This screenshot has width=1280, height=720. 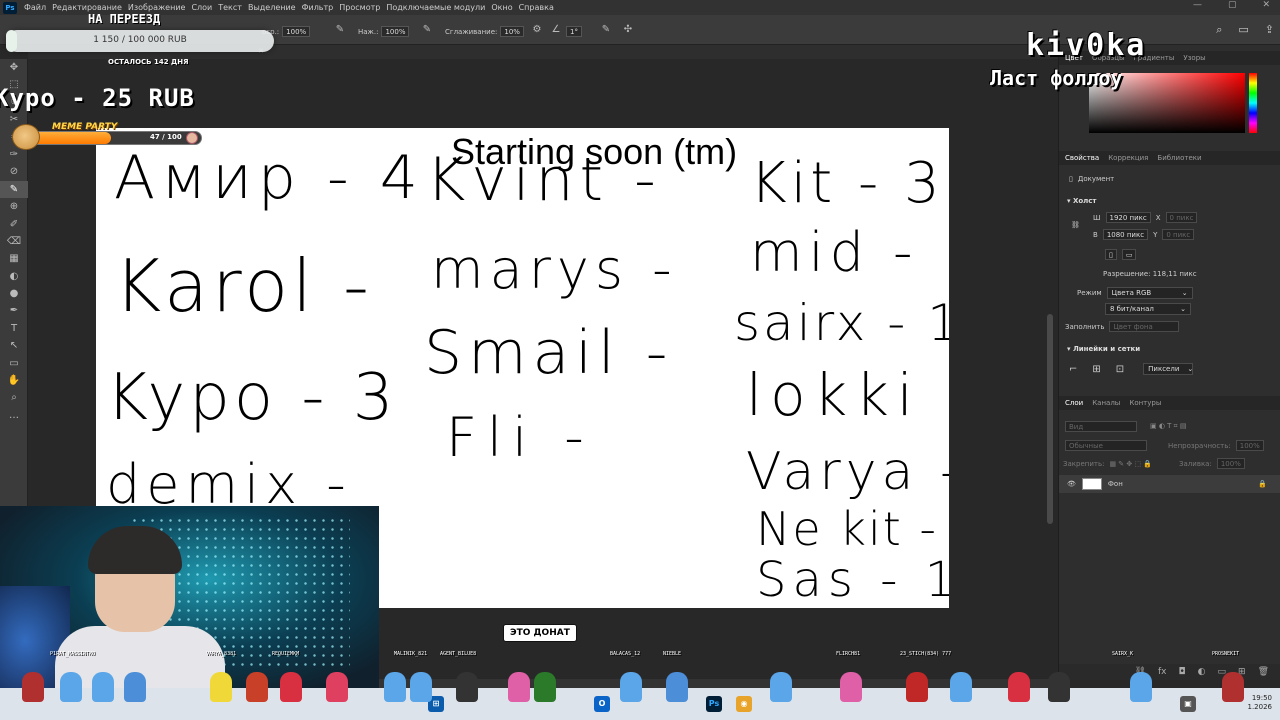 I want to click on gradient-tool-icon: ▦, so click(x=14, y=258).